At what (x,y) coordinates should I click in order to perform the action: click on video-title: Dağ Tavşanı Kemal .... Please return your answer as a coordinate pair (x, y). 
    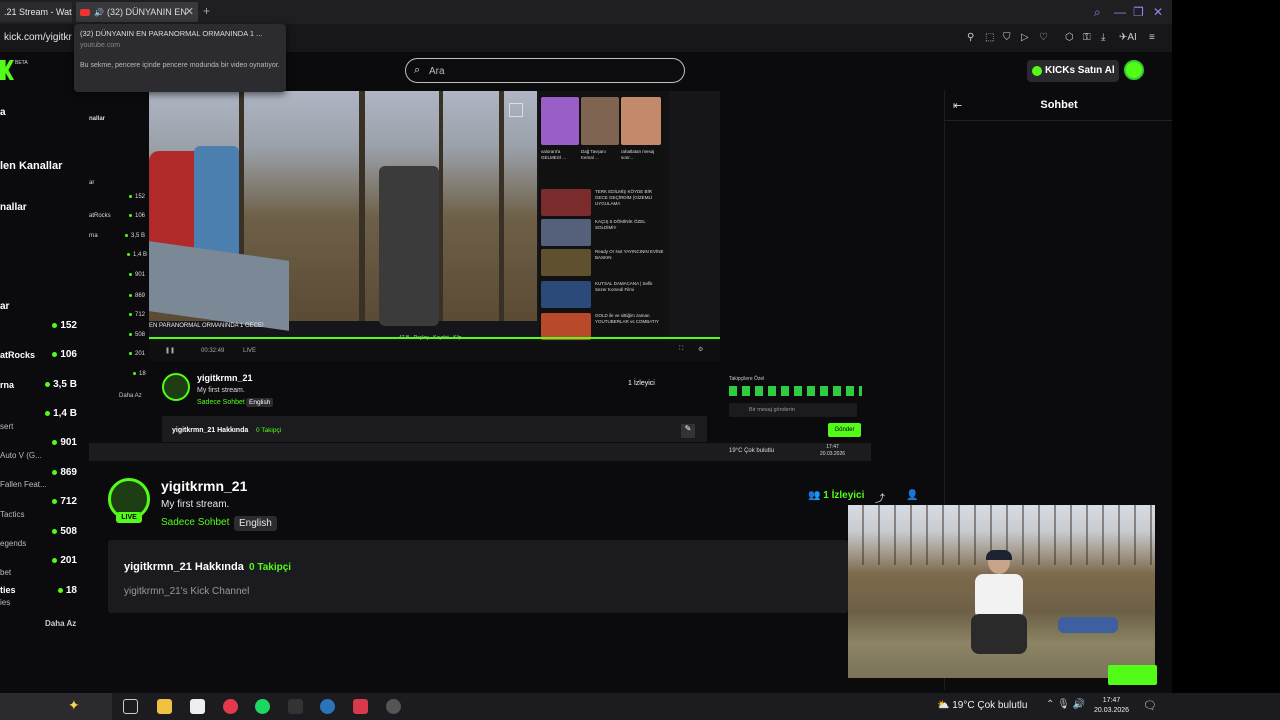
    Looking at the image, I should click on (600, 155).